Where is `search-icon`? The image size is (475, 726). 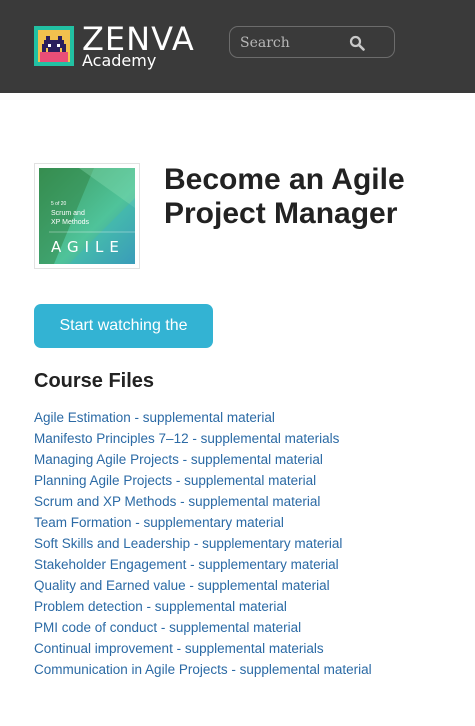
search-icon is located at coordinates (357, 43).